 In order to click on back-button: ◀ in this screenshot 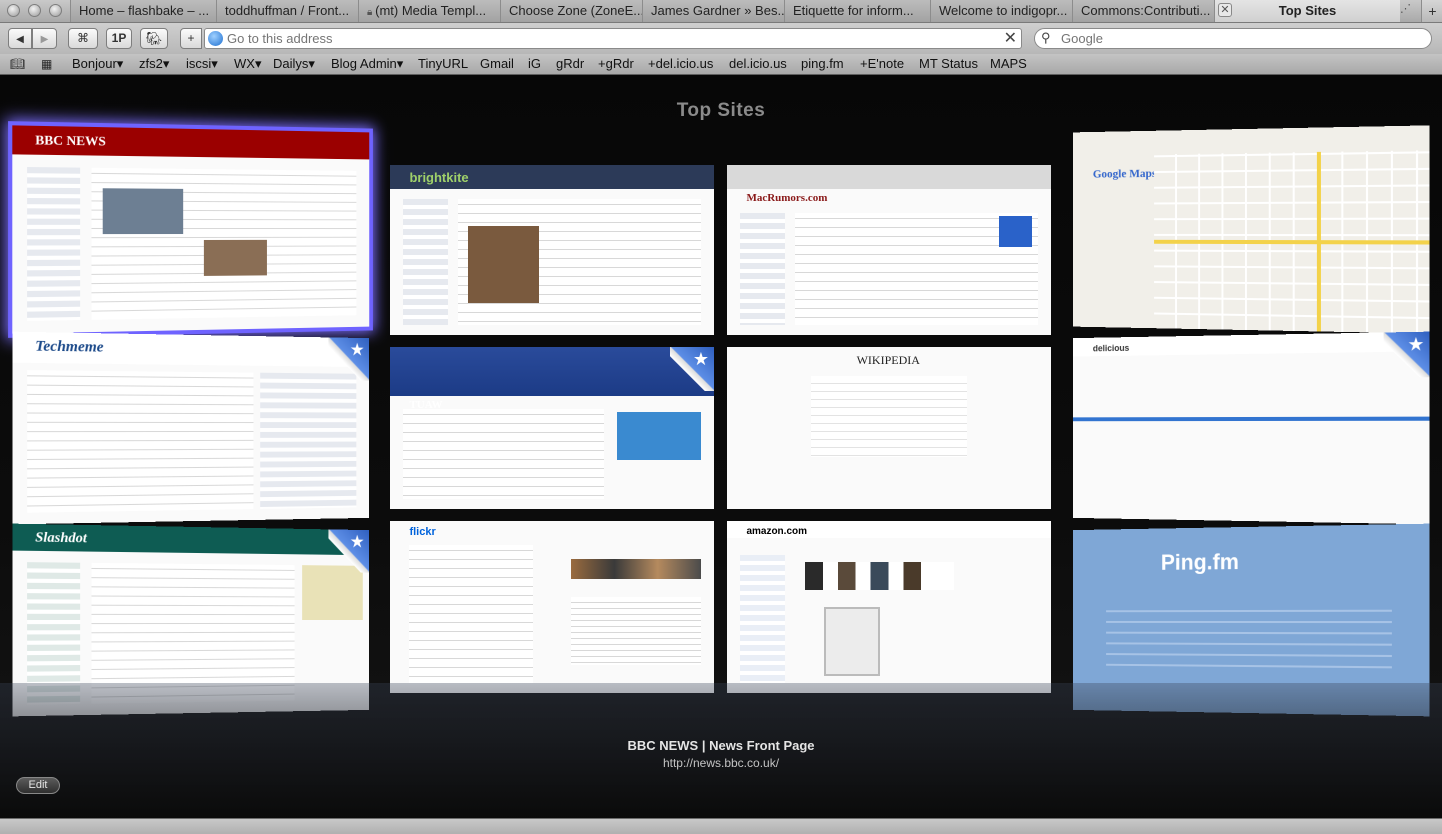, I will do `click(20, 38)`.